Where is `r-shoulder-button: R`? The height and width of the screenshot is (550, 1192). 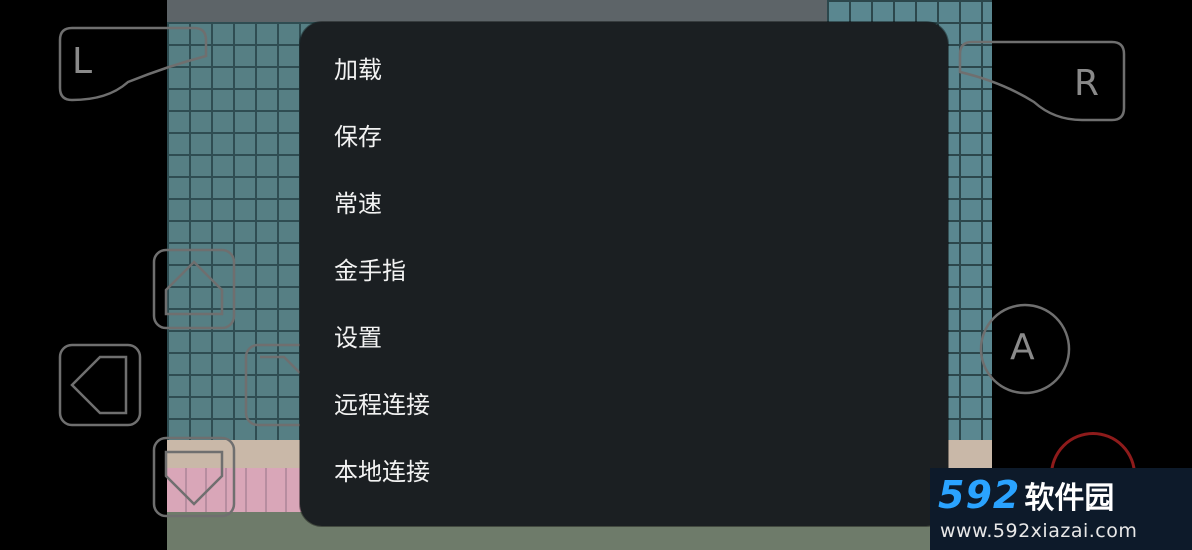
r-shoulder-button: R is located at coordinates (1042, 81).